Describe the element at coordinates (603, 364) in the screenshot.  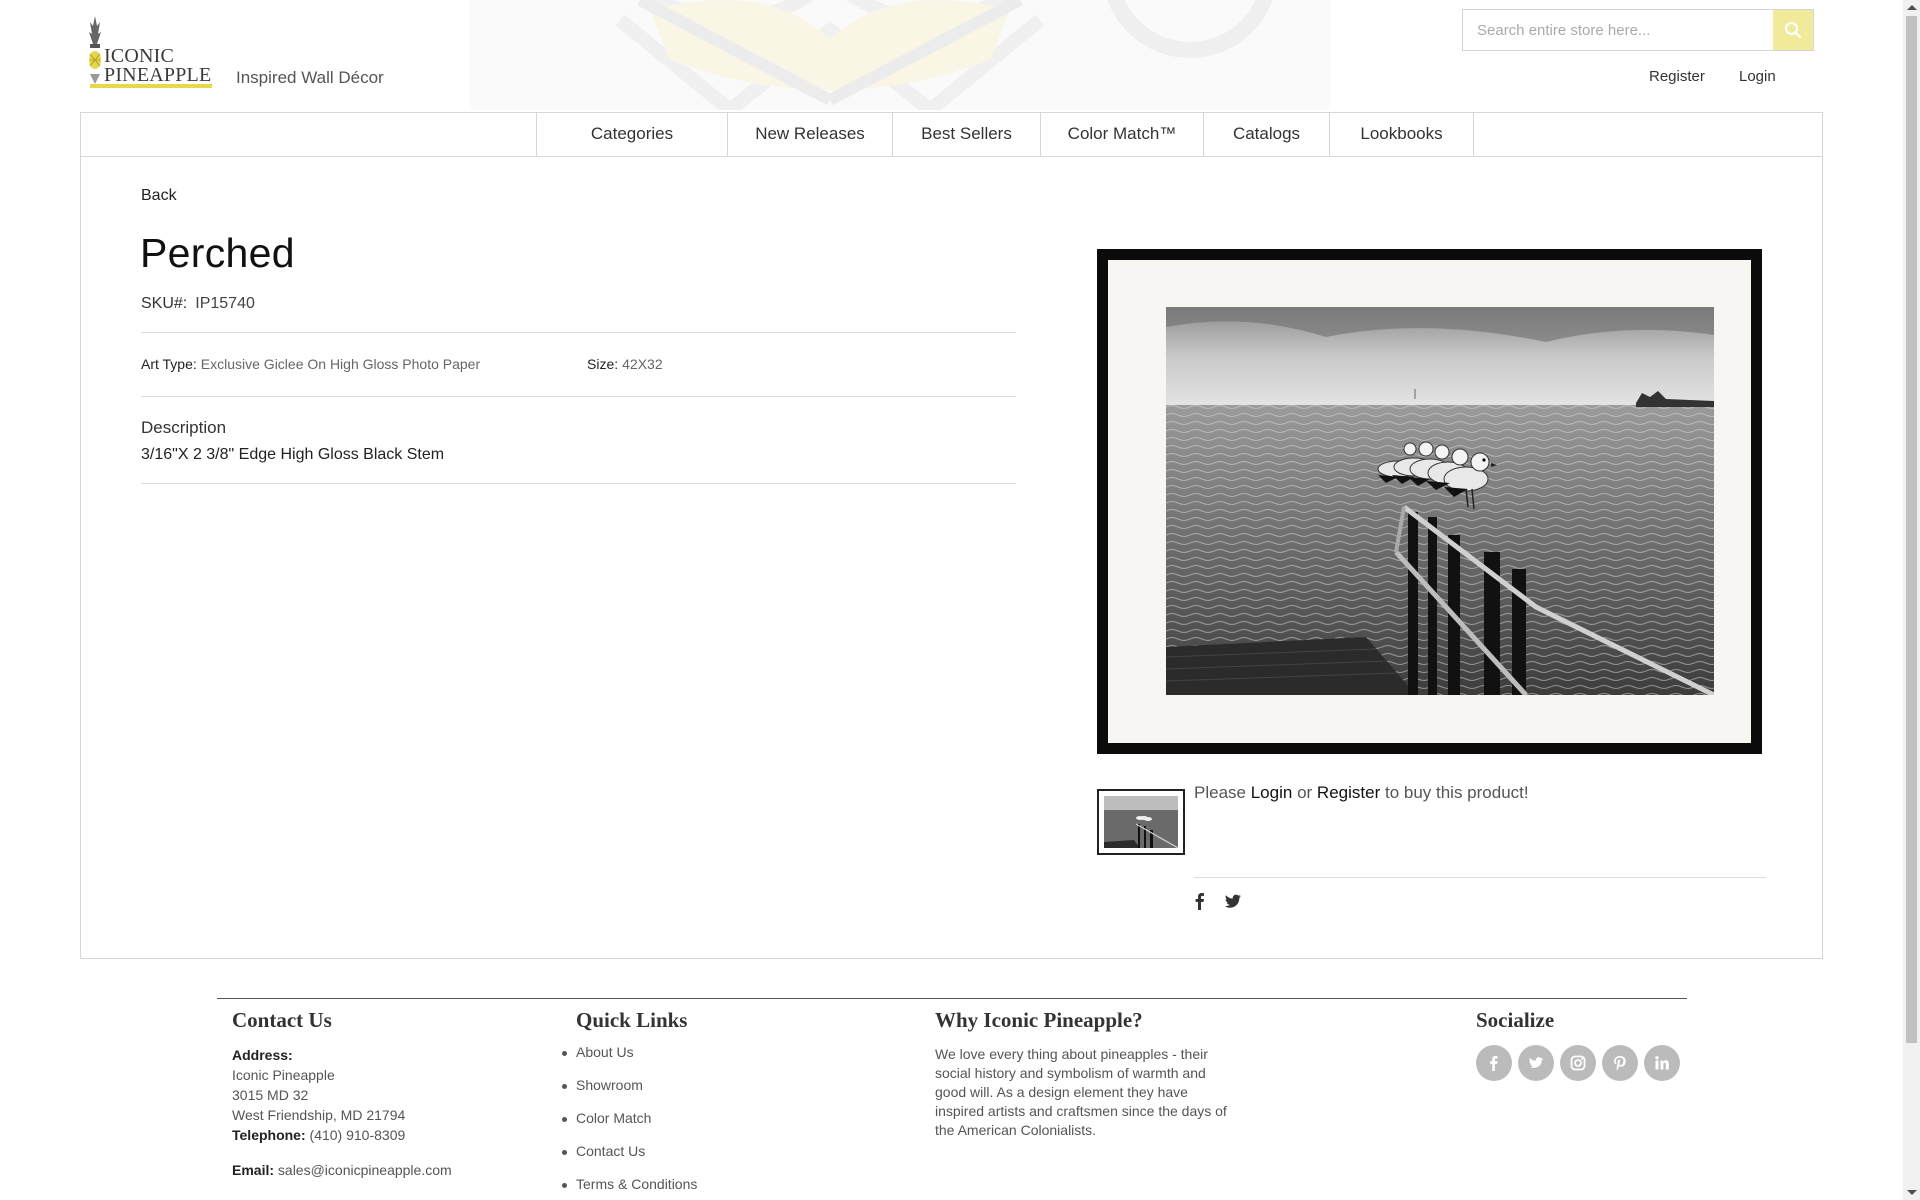
I see `size-label: Size:` at that location.